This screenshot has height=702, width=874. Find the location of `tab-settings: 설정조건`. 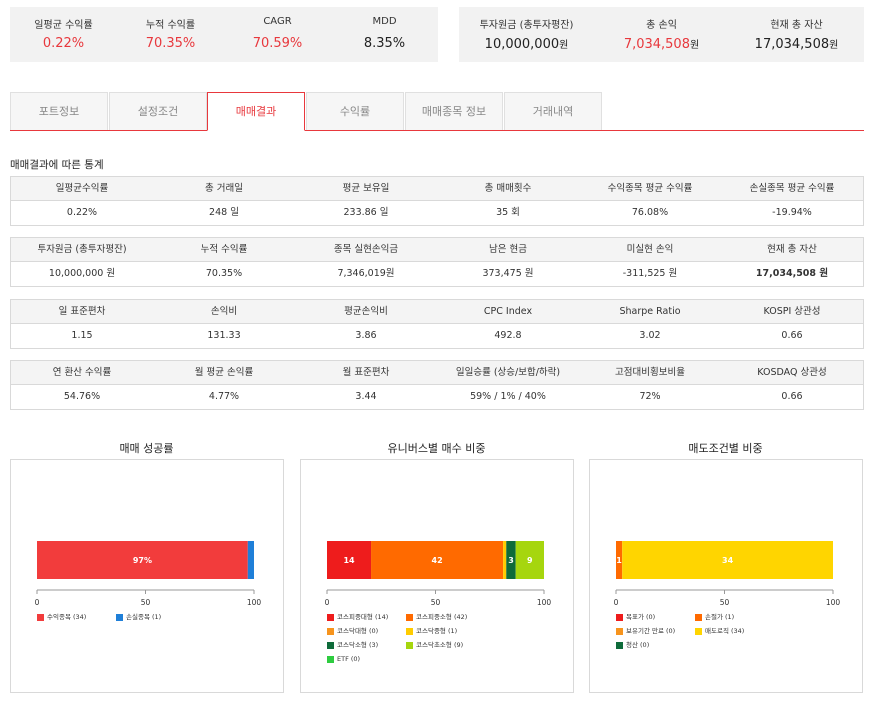

tab-settings: 설정조건 is located at coordinates (158, 111).